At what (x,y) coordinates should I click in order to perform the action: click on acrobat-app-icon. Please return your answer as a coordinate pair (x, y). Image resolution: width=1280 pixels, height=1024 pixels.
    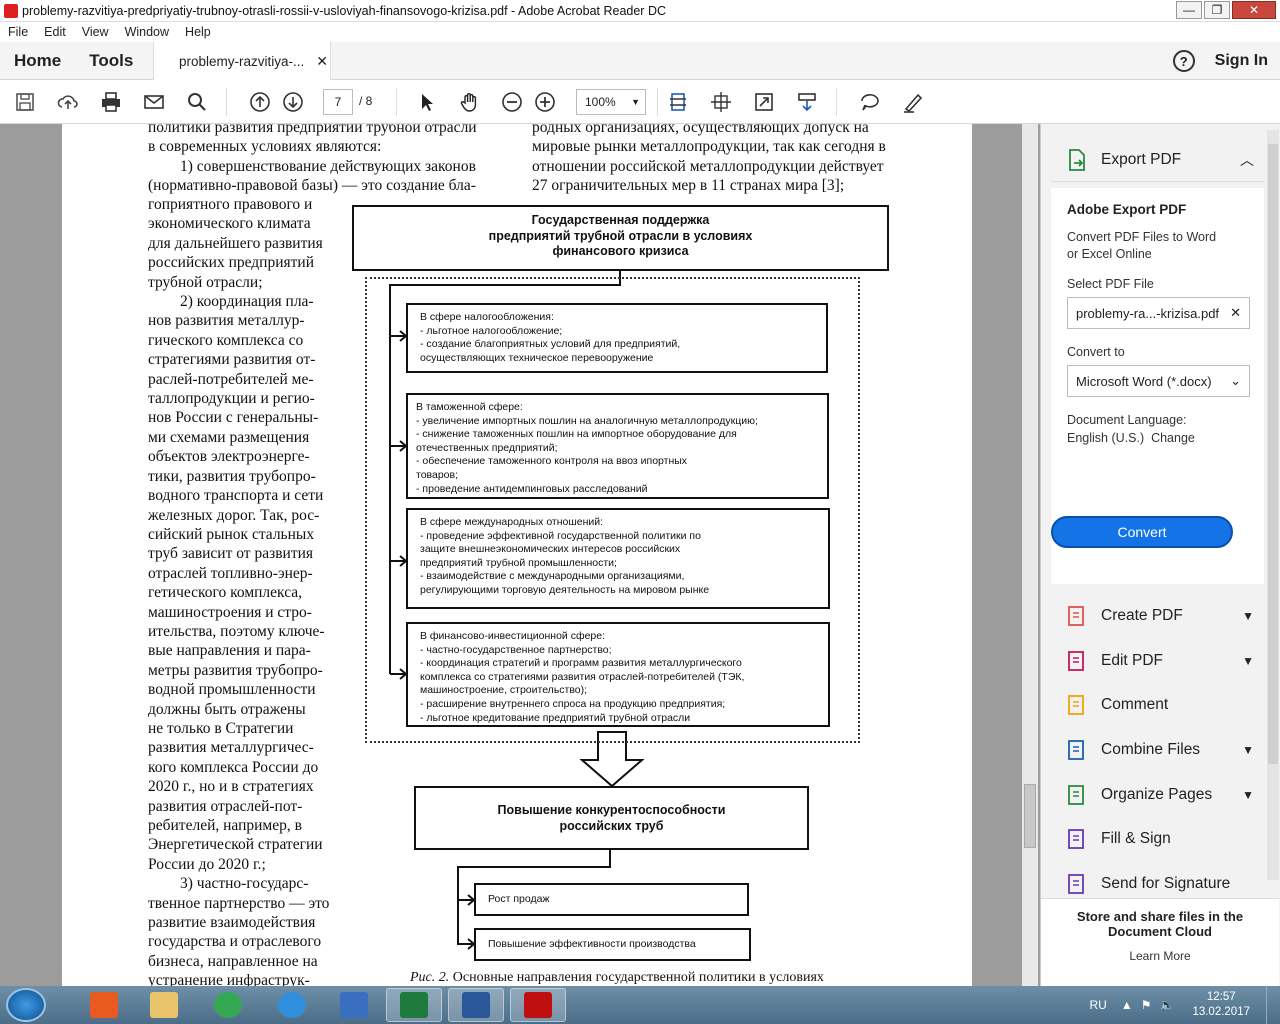
    Looking at the image, I should click on (11, 10).